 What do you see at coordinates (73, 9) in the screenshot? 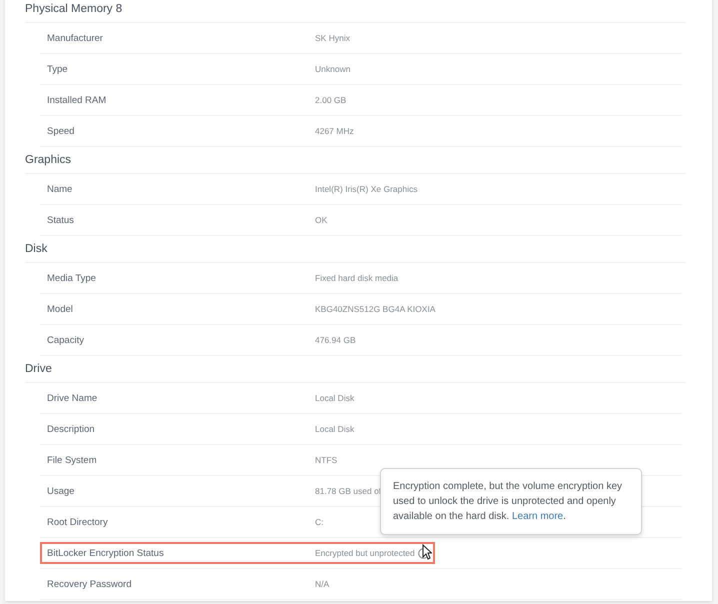
I see `section-title: Physical Memory 8` at bounding box center [73, 9].